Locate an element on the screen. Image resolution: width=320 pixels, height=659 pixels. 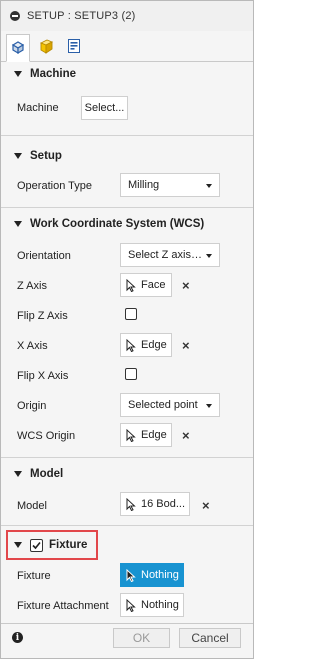
flip-x-checkbox is located at coordinates (131, 374).